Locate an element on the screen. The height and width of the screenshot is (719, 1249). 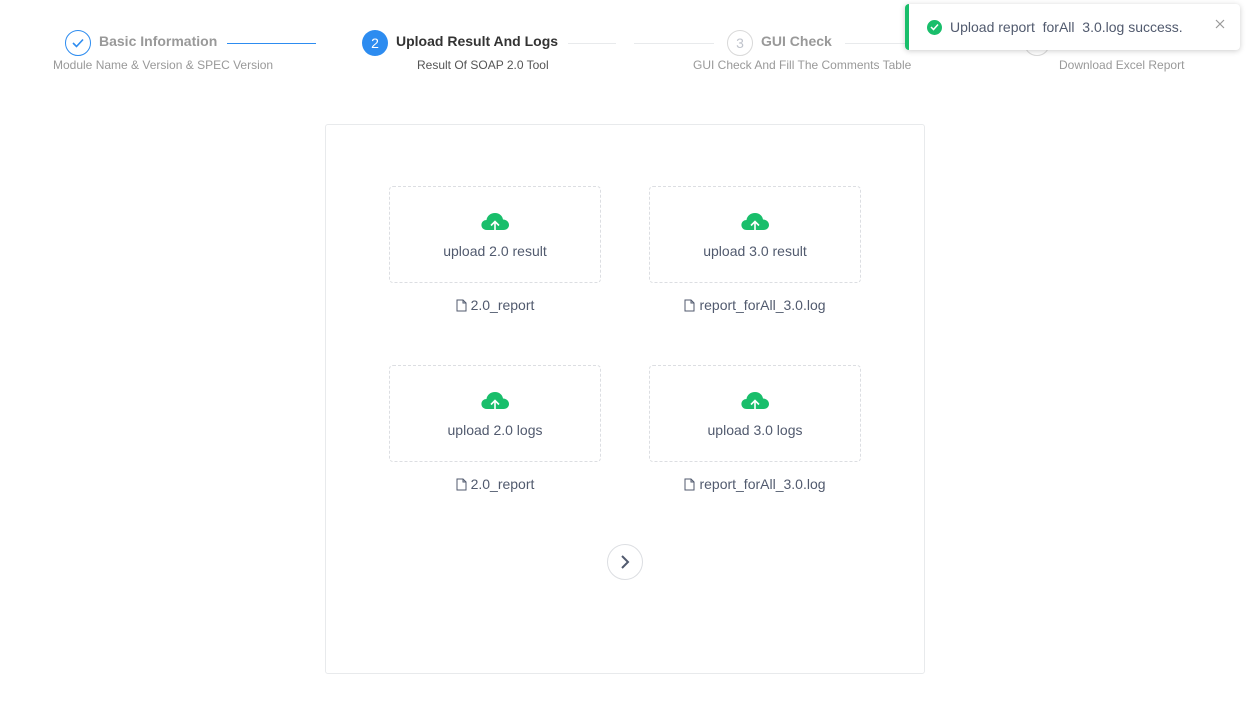
step-1-check-icon is located at coordinates (78, 43).